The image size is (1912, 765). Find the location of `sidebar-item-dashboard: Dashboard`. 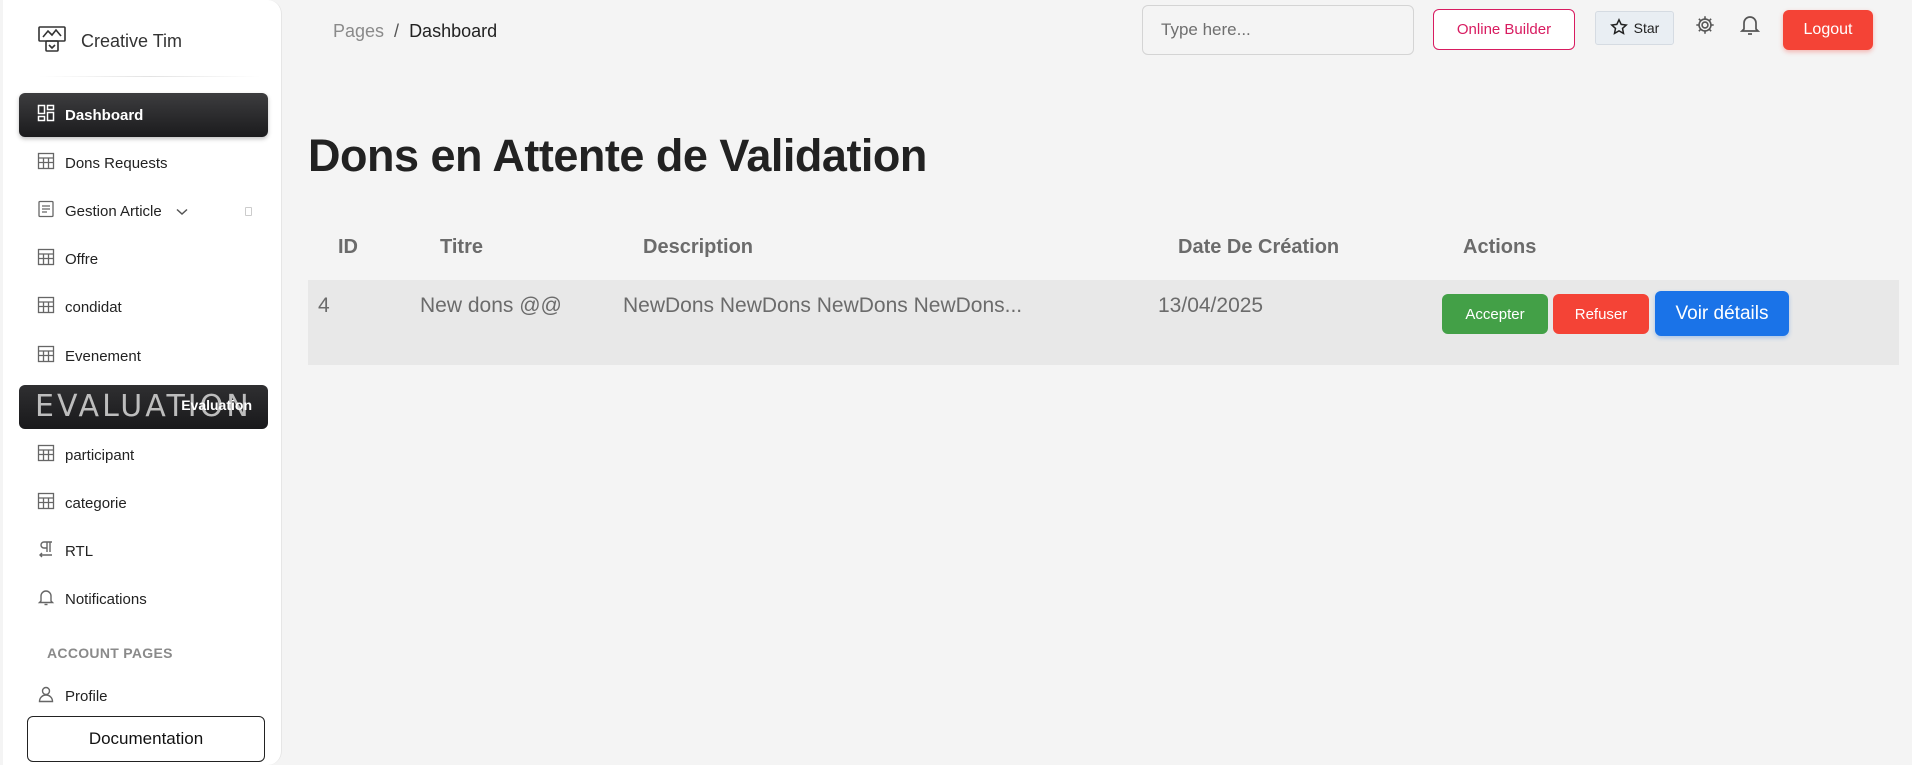

sidebar-item-dashboard: Dashboard is located at coordinates (143, 115).